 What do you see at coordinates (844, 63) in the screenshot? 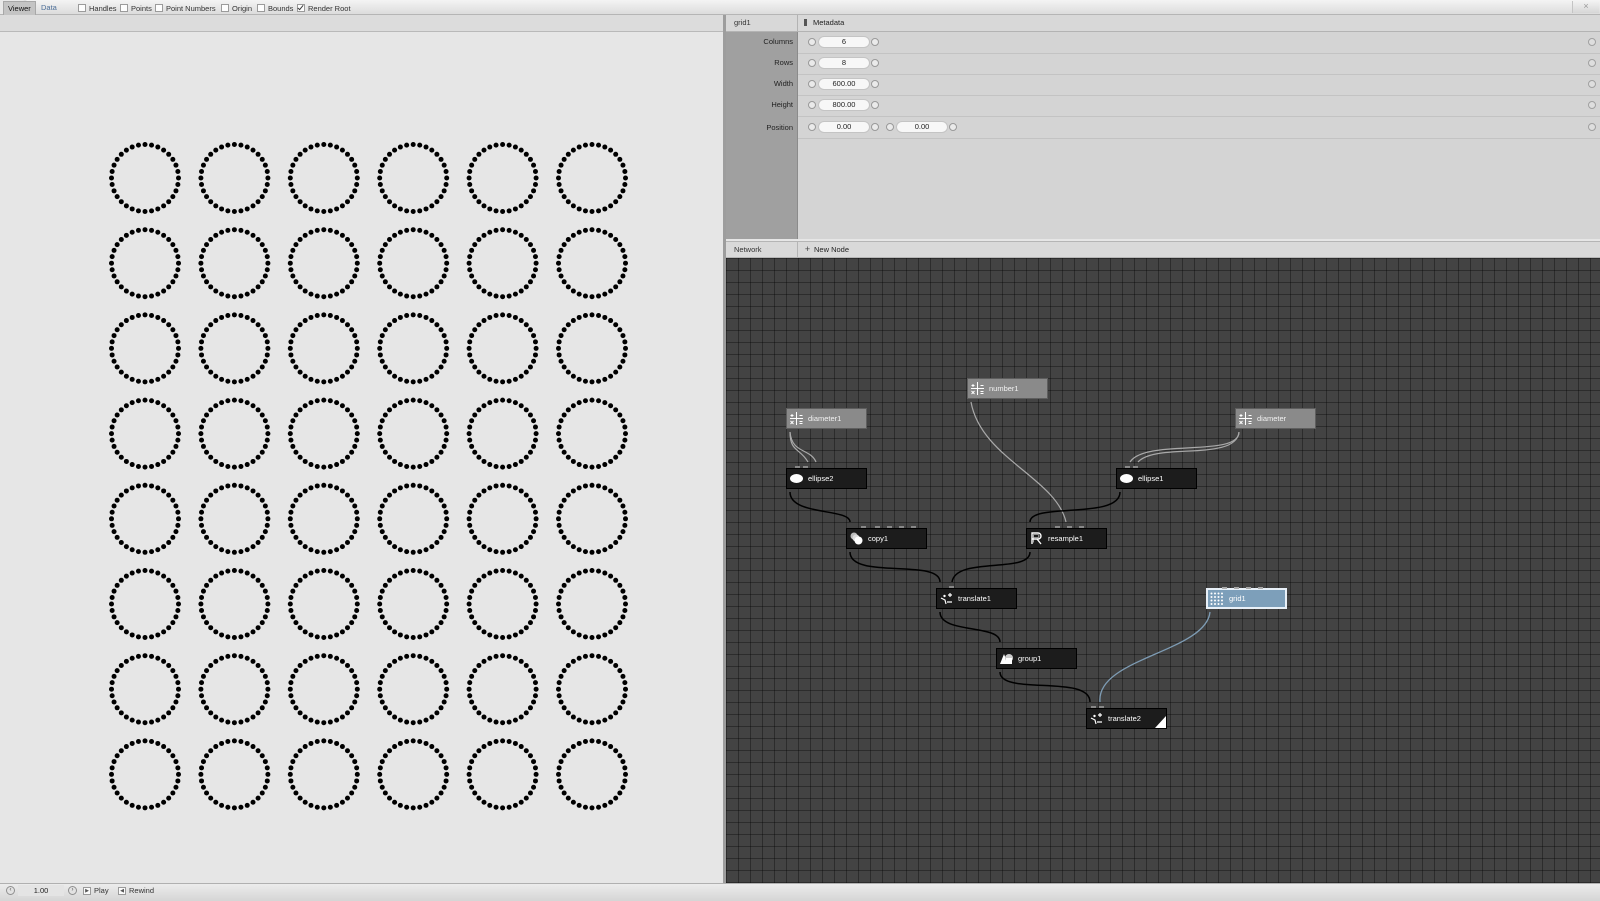
I see `rows-field: 8` at bounding box center [844, 63].